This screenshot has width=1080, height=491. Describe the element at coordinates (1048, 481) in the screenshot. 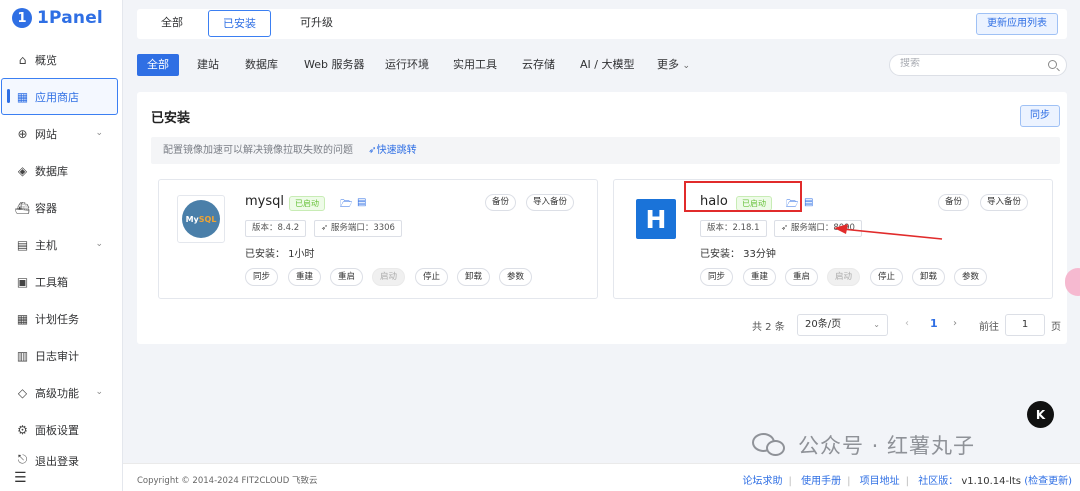

I see `check-update-link: (检查更新)` at that location.